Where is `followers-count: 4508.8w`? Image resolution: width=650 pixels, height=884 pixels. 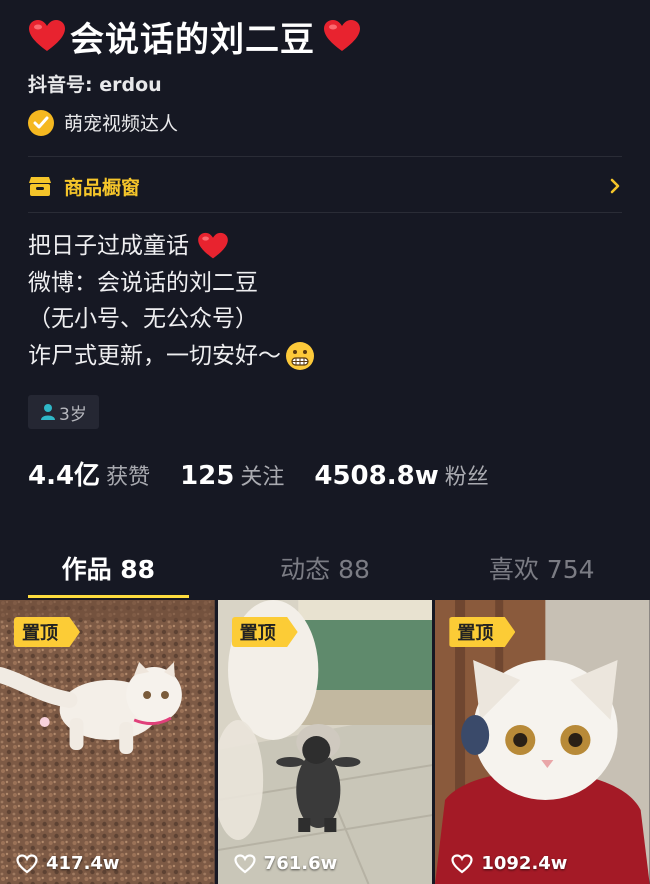
followers-count: 4508.8w is located at coordinates (376, 476).